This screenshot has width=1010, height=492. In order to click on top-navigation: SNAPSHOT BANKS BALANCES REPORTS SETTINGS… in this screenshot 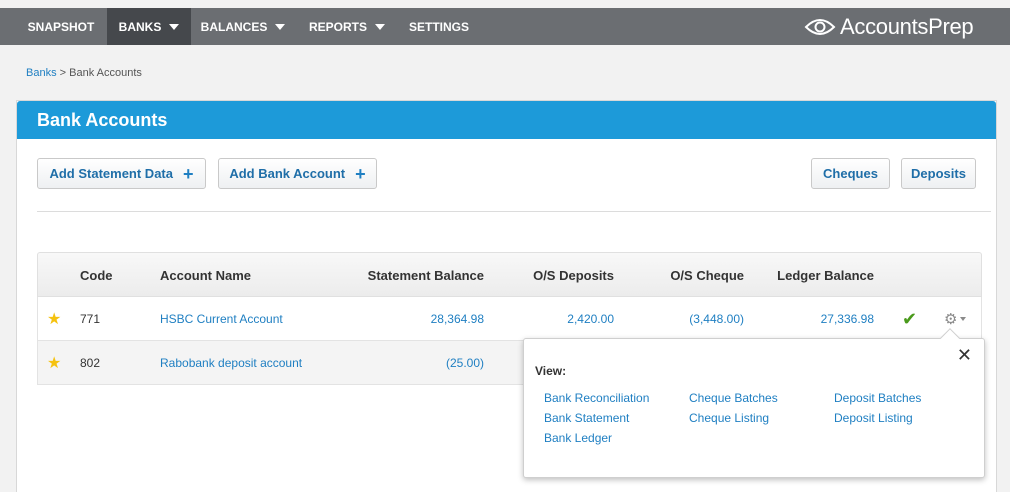, I will do `click(505, 26)`.